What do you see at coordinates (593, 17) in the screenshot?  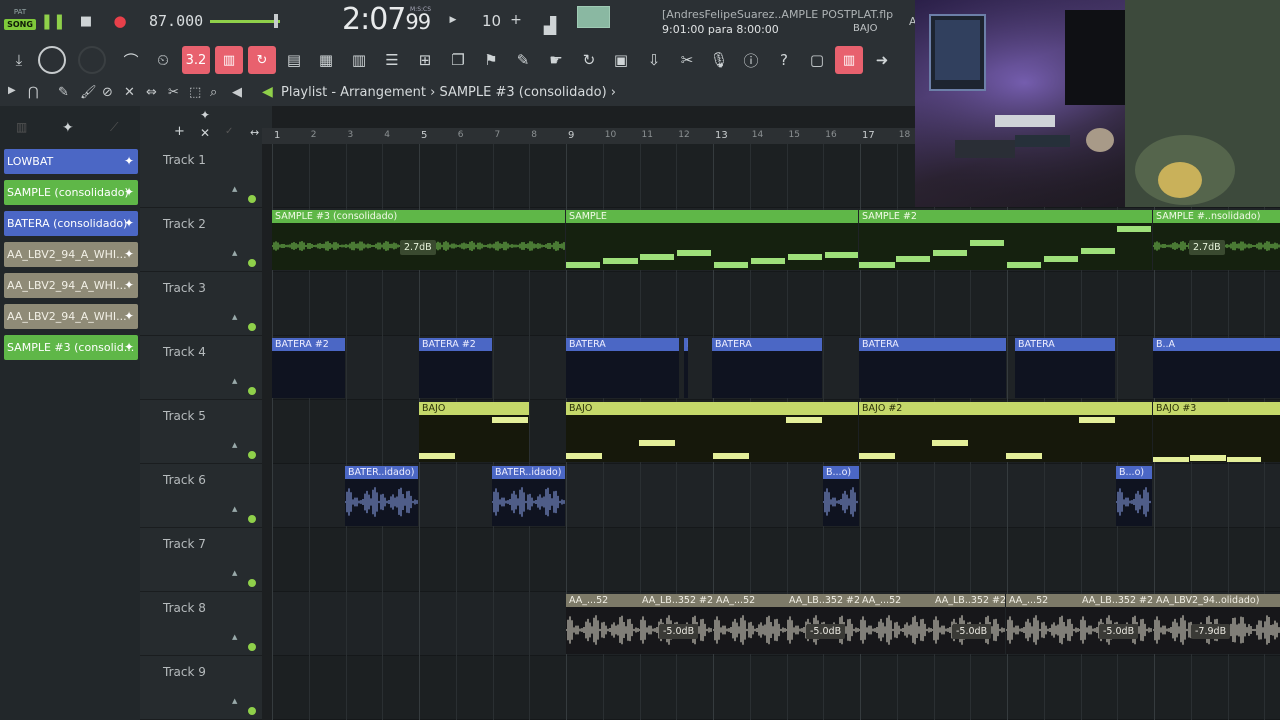 I see `pattern-preview` at bounding box center [593, 17].